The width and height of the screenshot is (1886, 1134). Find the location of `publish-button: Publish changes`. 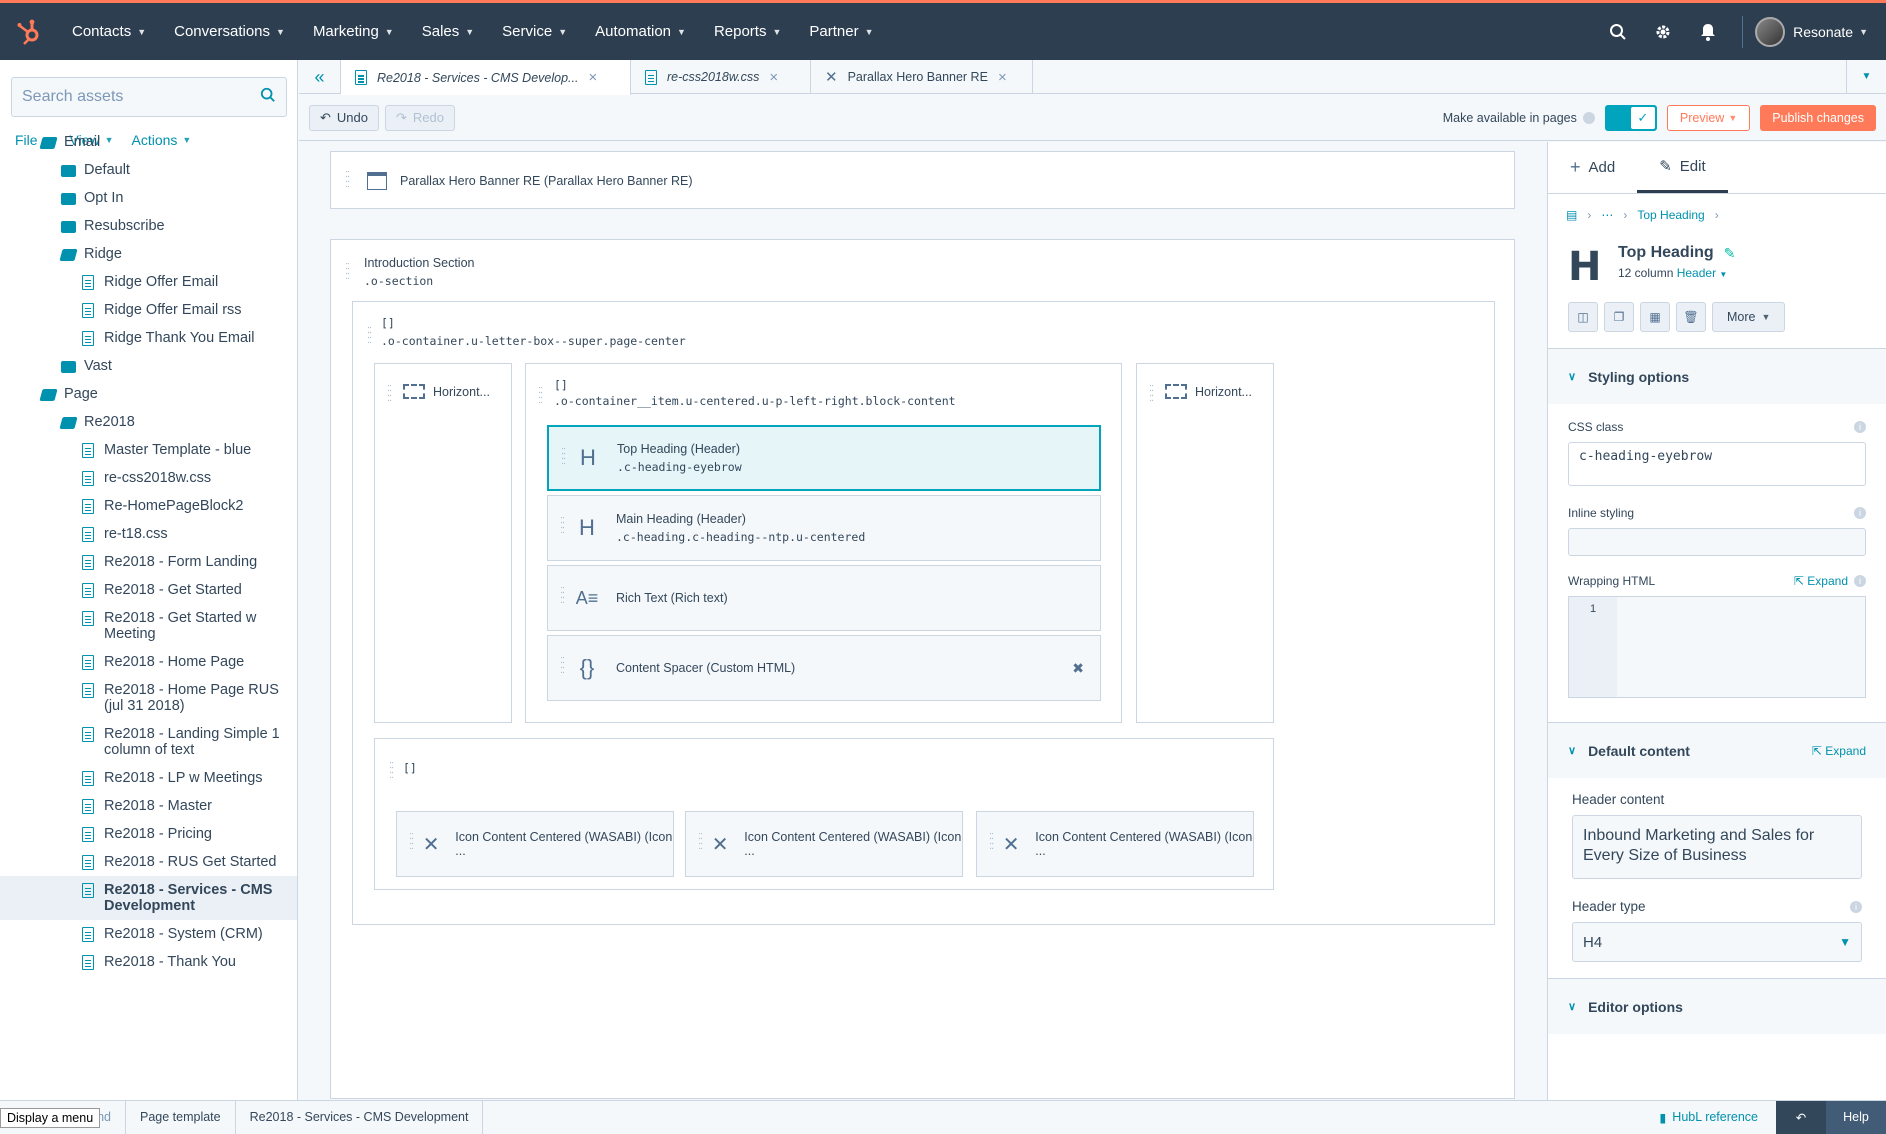

publish-button: Publish changes is located at coordinates (1818, 117).